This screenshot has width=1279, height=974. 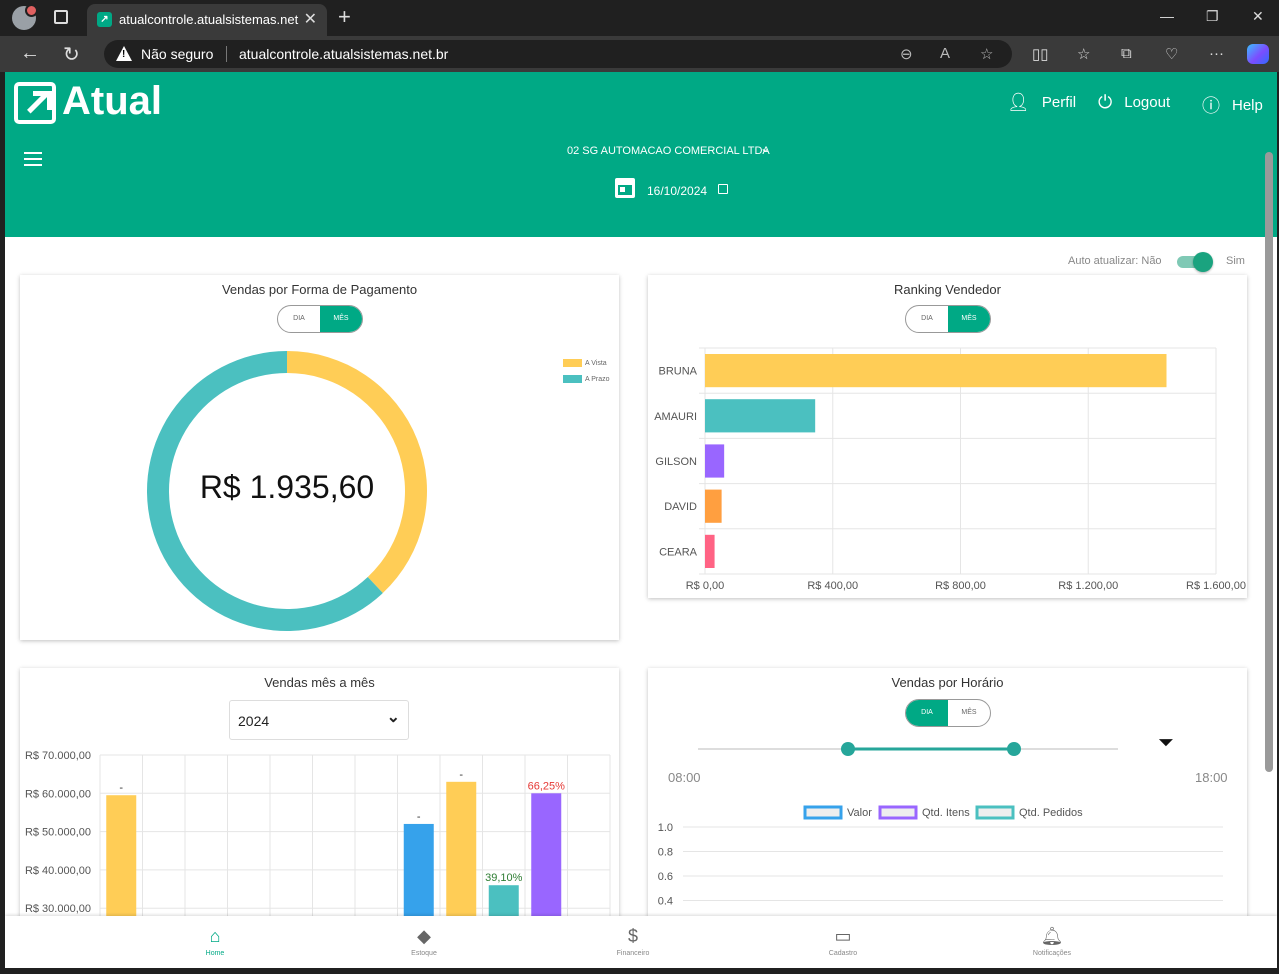 What do you see at coordinates (1211, 106) in the screenshot?
I see `help-icon: ⓘ` at bounding box center [1211, 106].